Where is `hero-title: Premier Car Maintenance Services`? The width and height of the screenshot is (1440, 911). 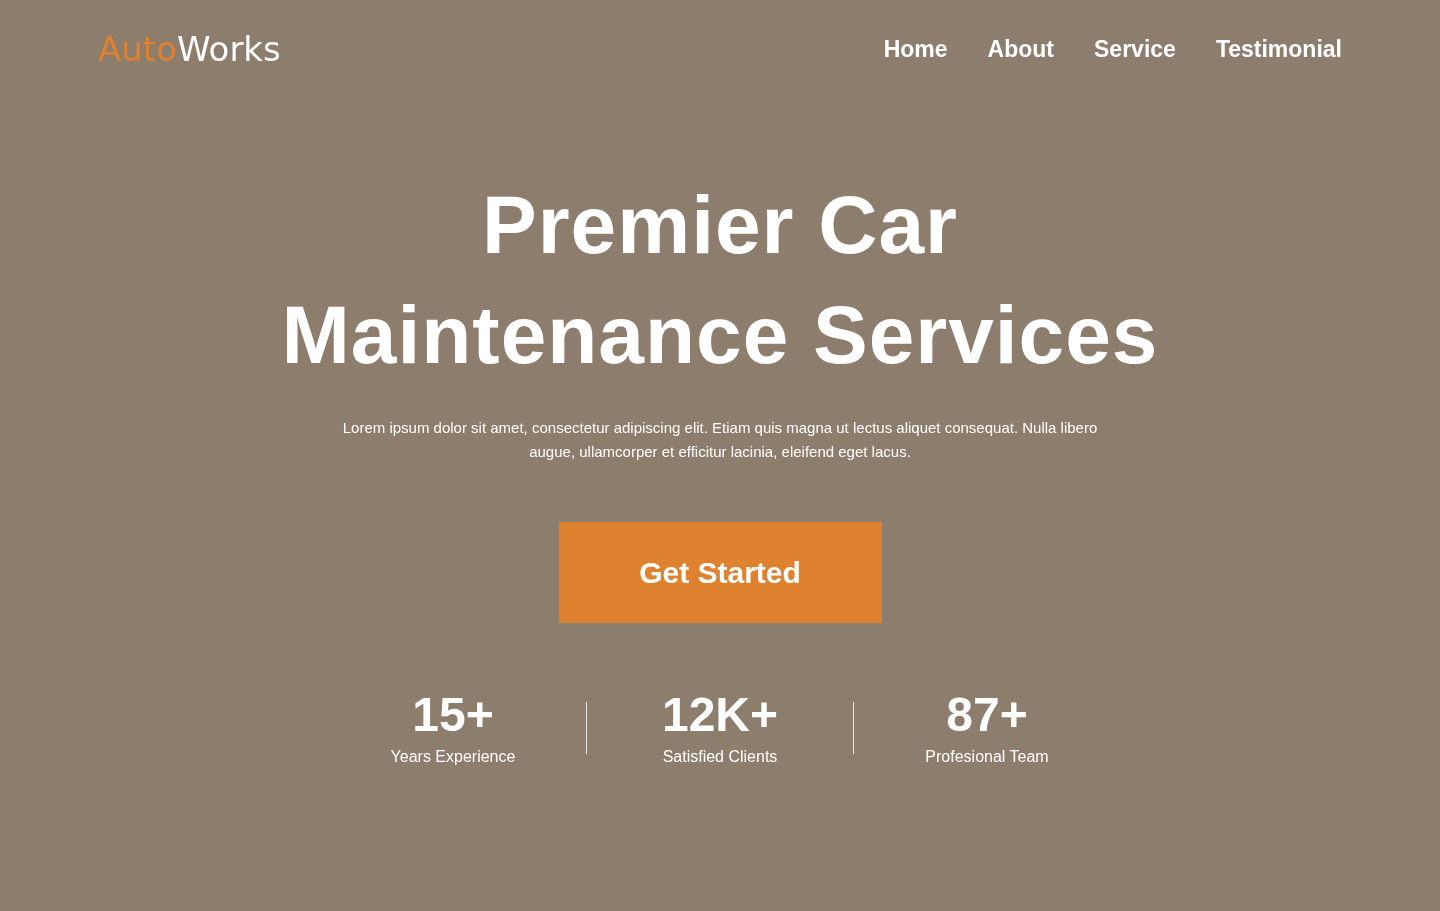
hero-title: Premier Car Maintenance Services is located at coordinates (720, 280).